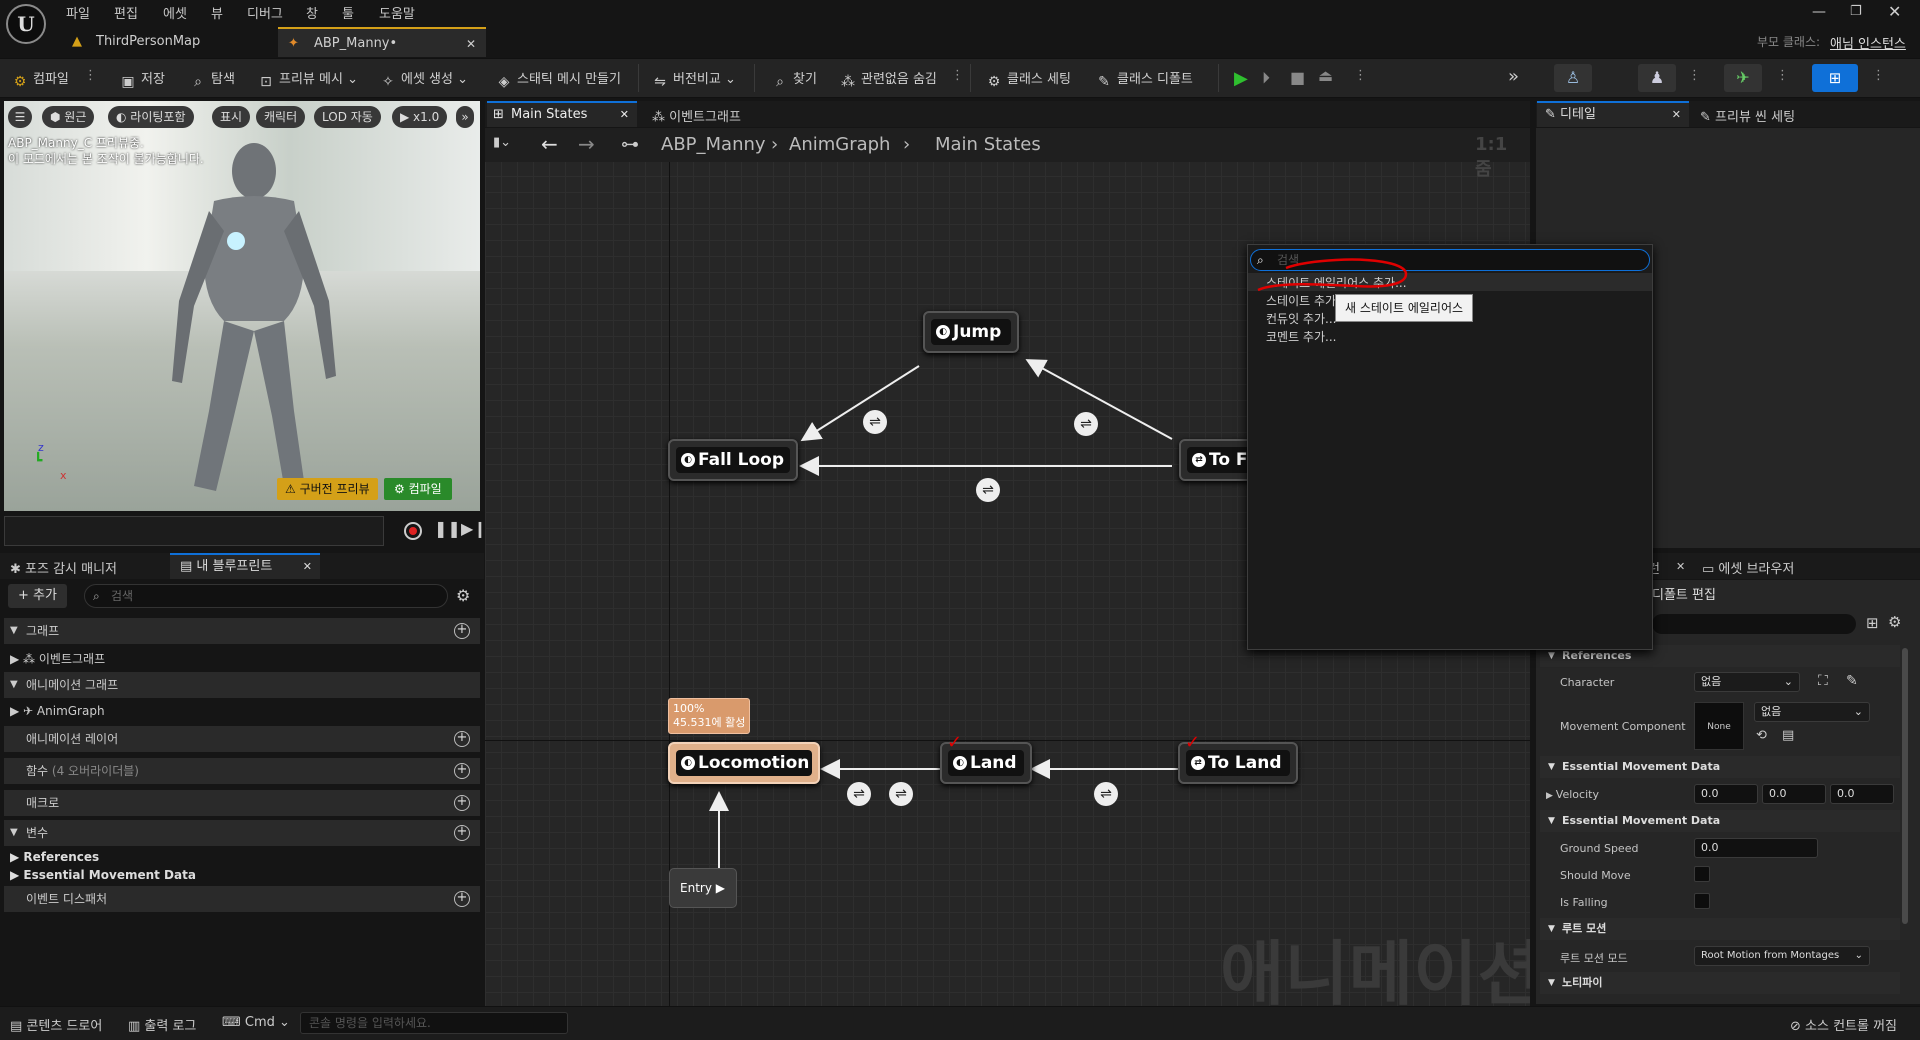 The height and width of the screenshot is (1040, 1920). Describe the element at coordinates (971, 332) in the screenshot. I see `state-node-jump: ◐ Jump` at that location.